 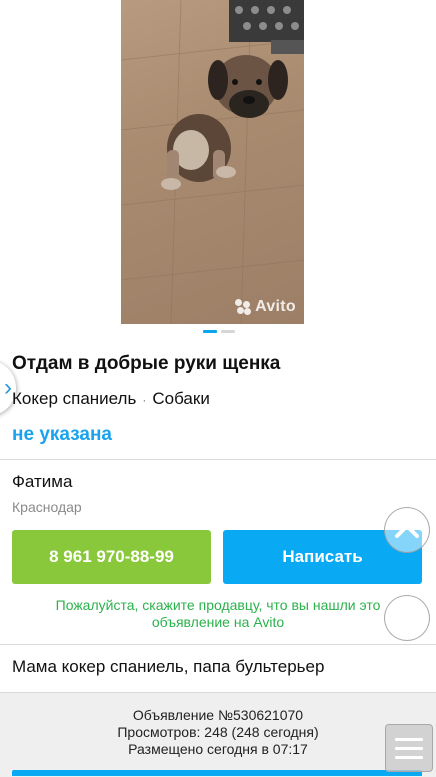 What do you see at coordinates (8, 387) in the screenshot?
I see `chevron-right-icon: ›` at bounding box center [8, 387].